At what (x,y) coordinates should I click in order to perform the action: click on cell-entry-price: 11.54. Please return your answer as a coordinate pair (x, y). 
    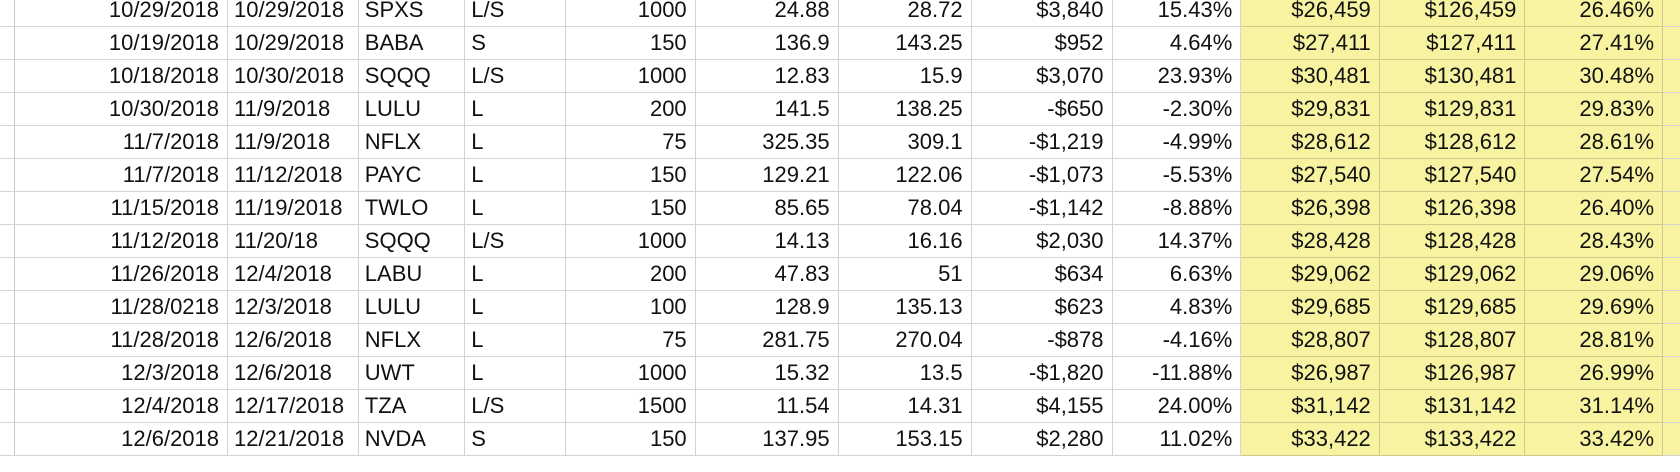
    Looking at the image, I should click on (767, 406).